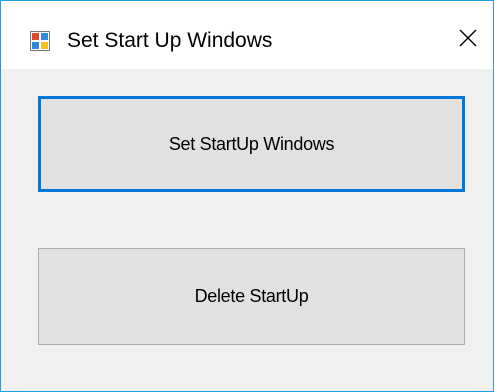 The image size is (494, 392). I want to click on delete-startup-button-label: Delete StartUp, so click(251, 296).